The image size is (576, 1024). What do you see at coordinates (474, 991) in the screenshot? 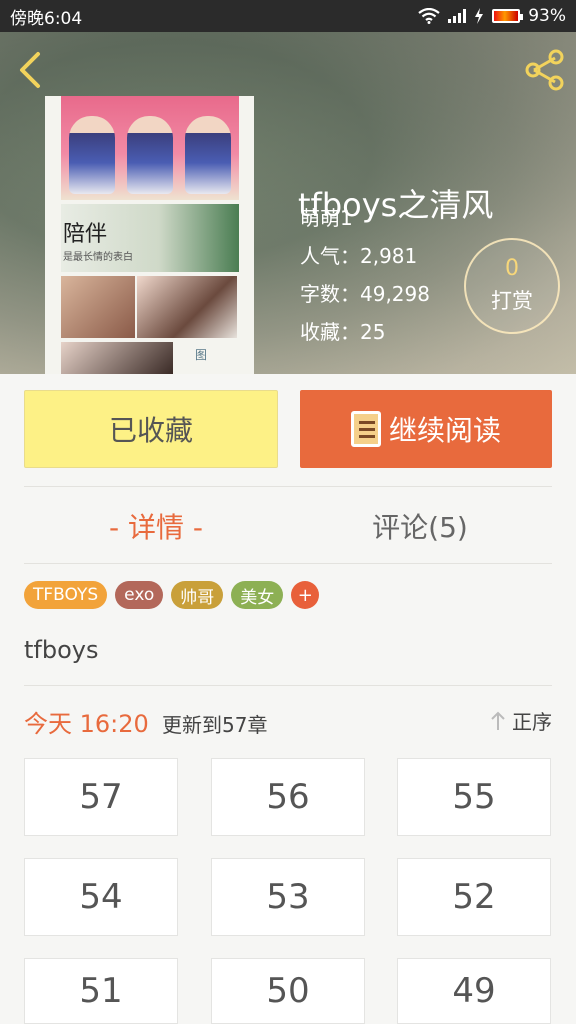
I see `chapter-button: 49` at bounding box center [474, 991].